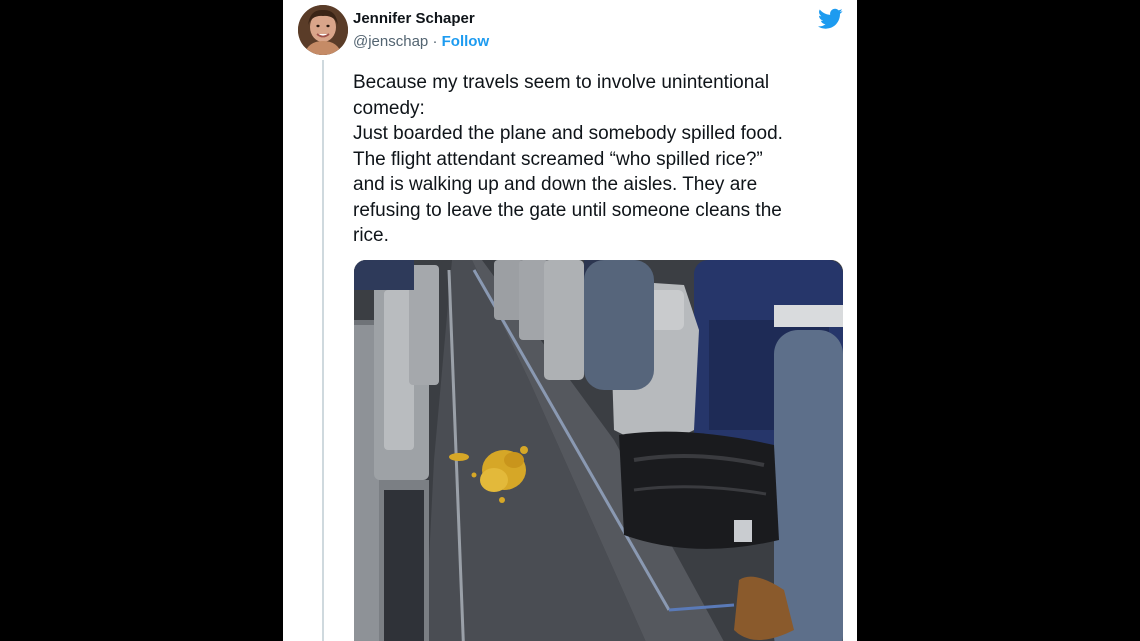  What do you see at coordinates (414, 18) in the screenshot?
I see `author-name: Jennifer Schaper` at bounding box center [414, 18].